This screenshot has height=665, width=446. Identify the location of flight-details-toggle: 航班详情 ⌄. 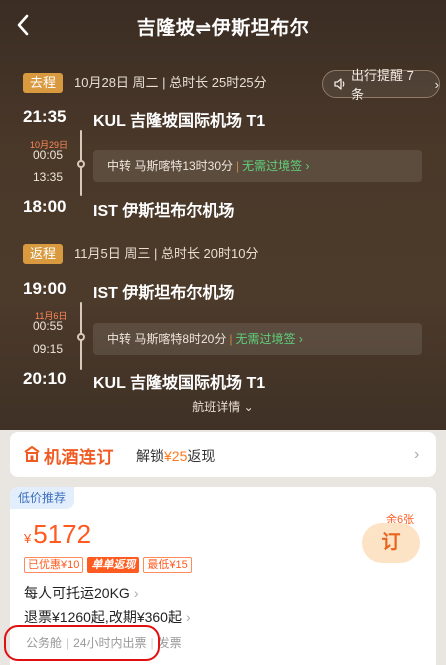
(223, 406).